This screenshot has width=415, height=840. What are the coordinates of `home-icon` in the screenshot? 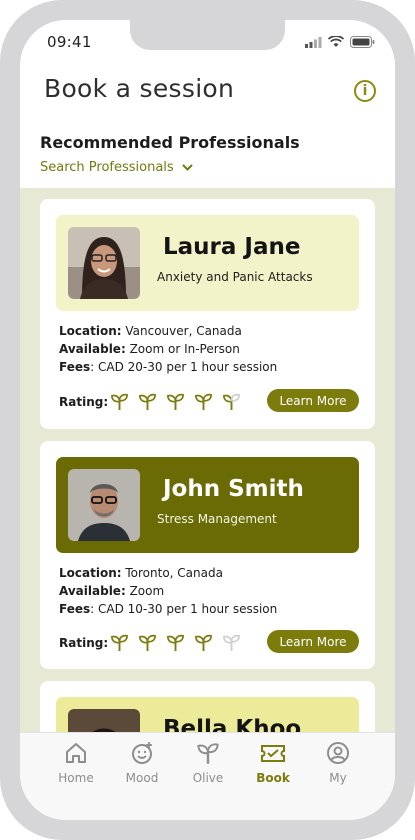 It's located at (76, 753).